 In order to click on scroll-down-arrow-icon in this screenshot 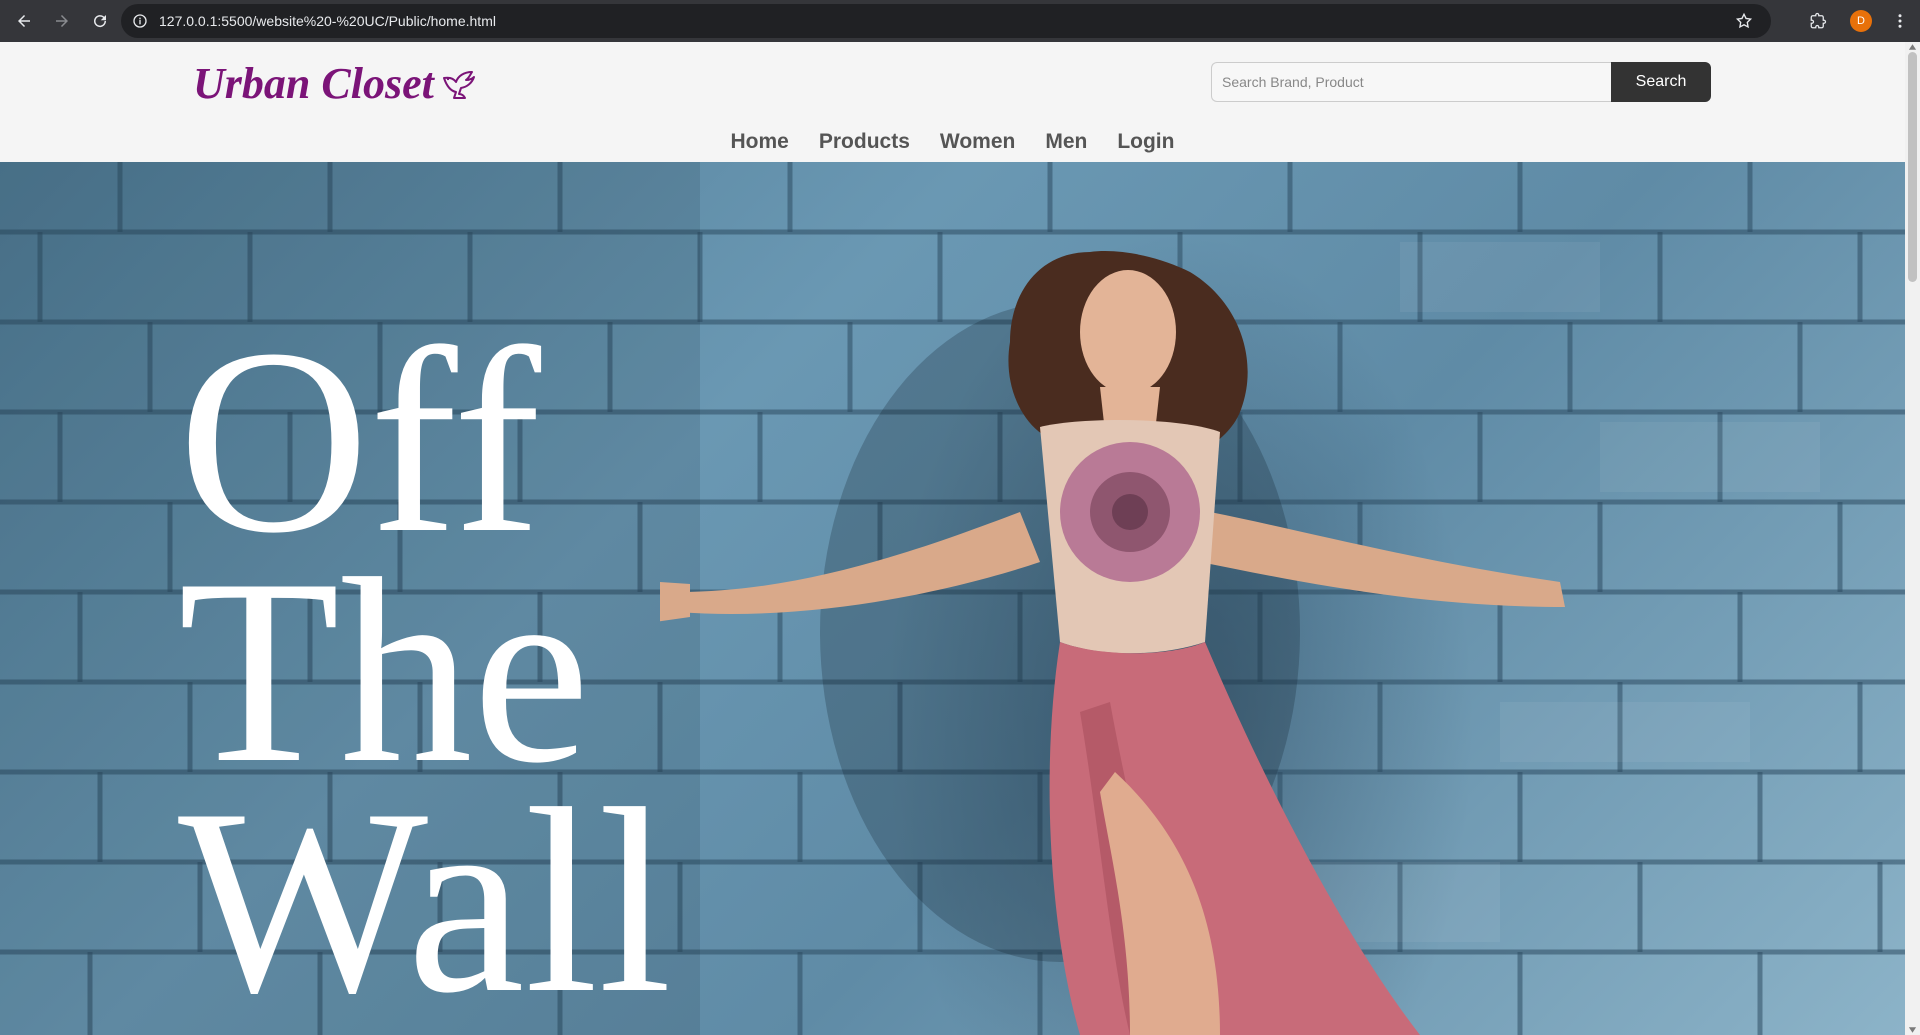, I will do `click(1912, 1030)`.